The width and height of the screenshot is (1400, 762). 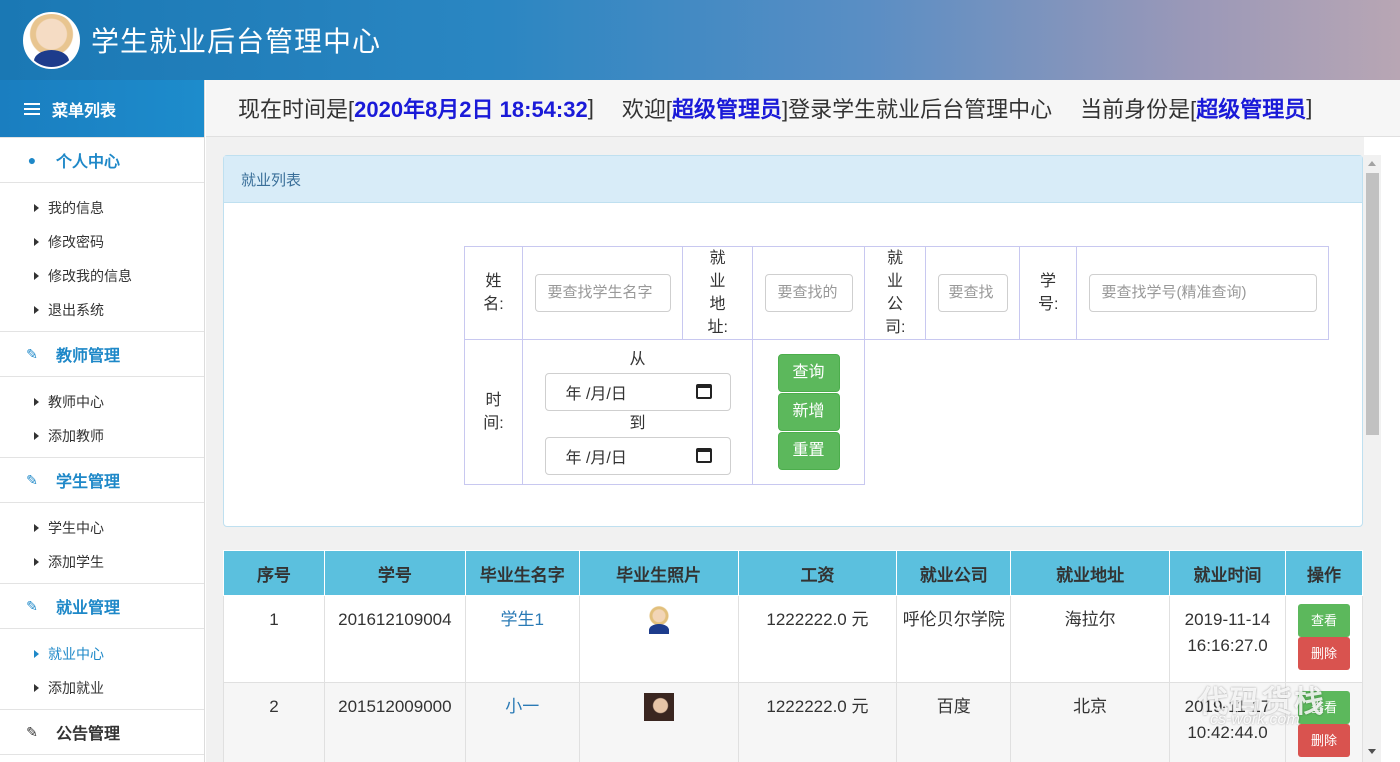 What do you see at coordinates (658, 573) in the screenshot?
I see `column-header: 毕业生照片` at bounding box center [658, 573].